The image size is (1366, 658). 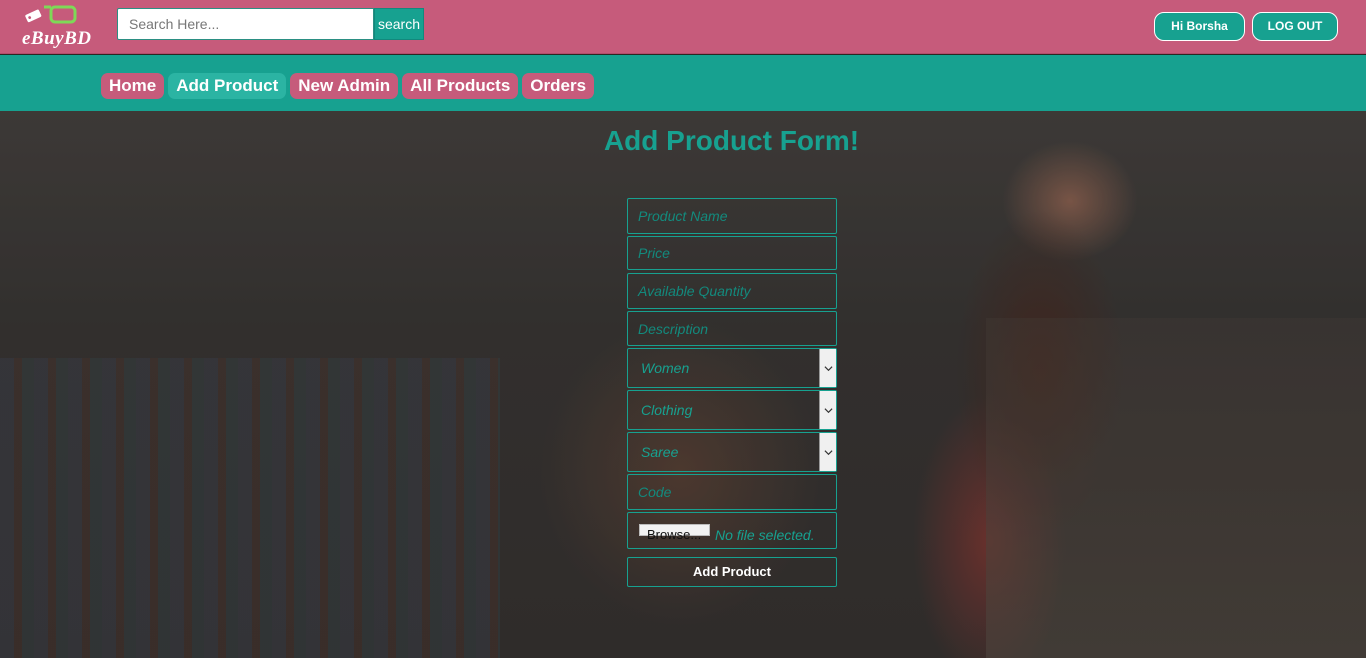 I want to click on add-product-button: Add Product, so click(x=732, y=572).